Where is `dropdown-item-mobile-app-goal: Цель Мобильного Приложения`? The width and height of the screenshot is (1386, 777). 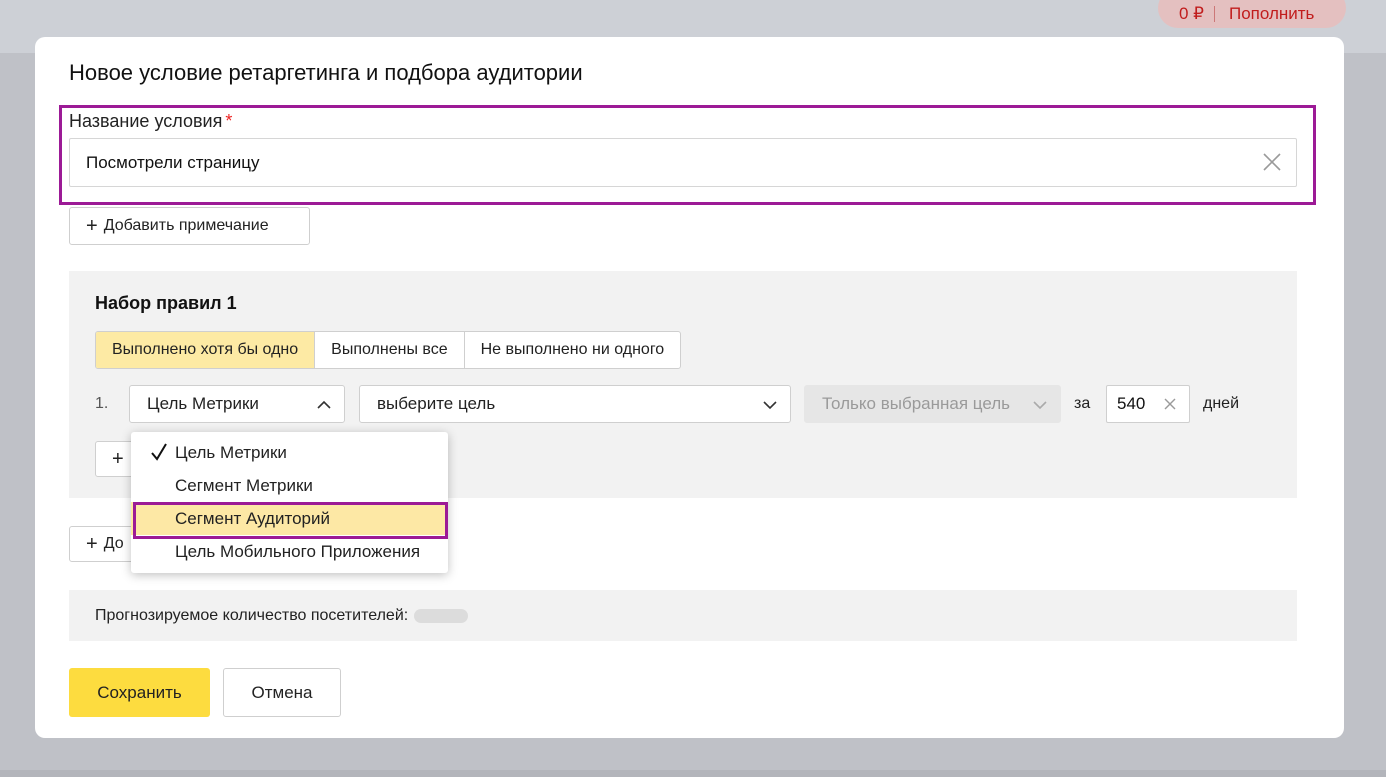 dropdown-item-mobile-app-goal: Цель Мобильного Приложения is located at coordinates (289, 551).